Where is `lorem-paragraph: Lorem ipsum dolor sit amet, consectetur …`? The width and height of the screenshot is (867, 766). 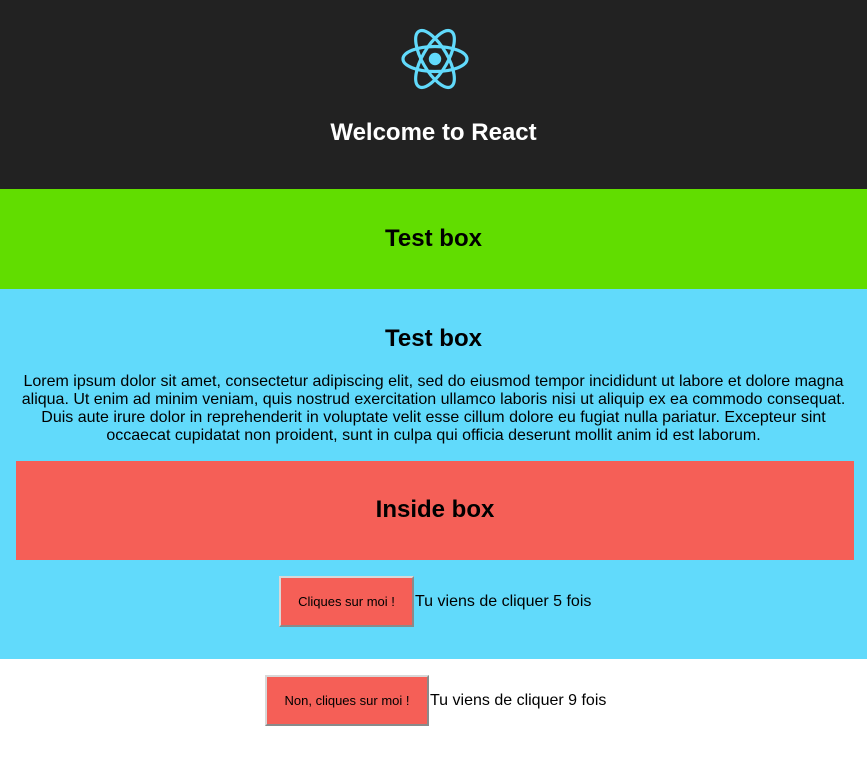 lorem-paragraph: Lorem ipsum dolor sit amet, consectetur … is located at coordinates (433, 408).